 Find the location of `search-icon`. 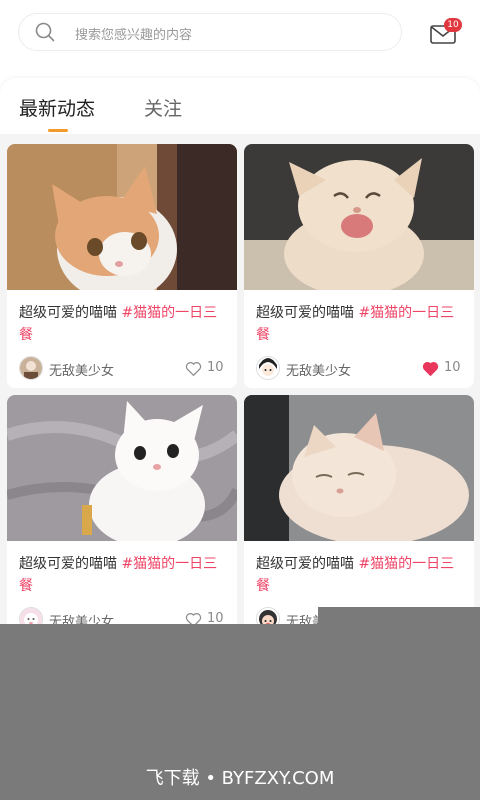

search-icon is located at coordinates (45, 32).